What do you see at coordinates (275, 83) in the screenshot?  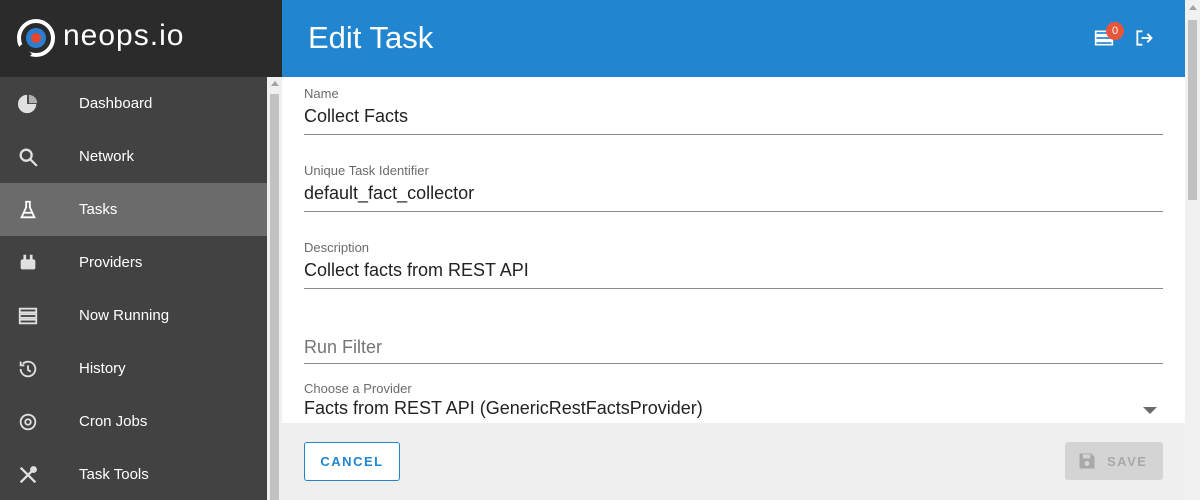 I see `sidebar-scroll-up-icon` at bounding box center [275, 83].